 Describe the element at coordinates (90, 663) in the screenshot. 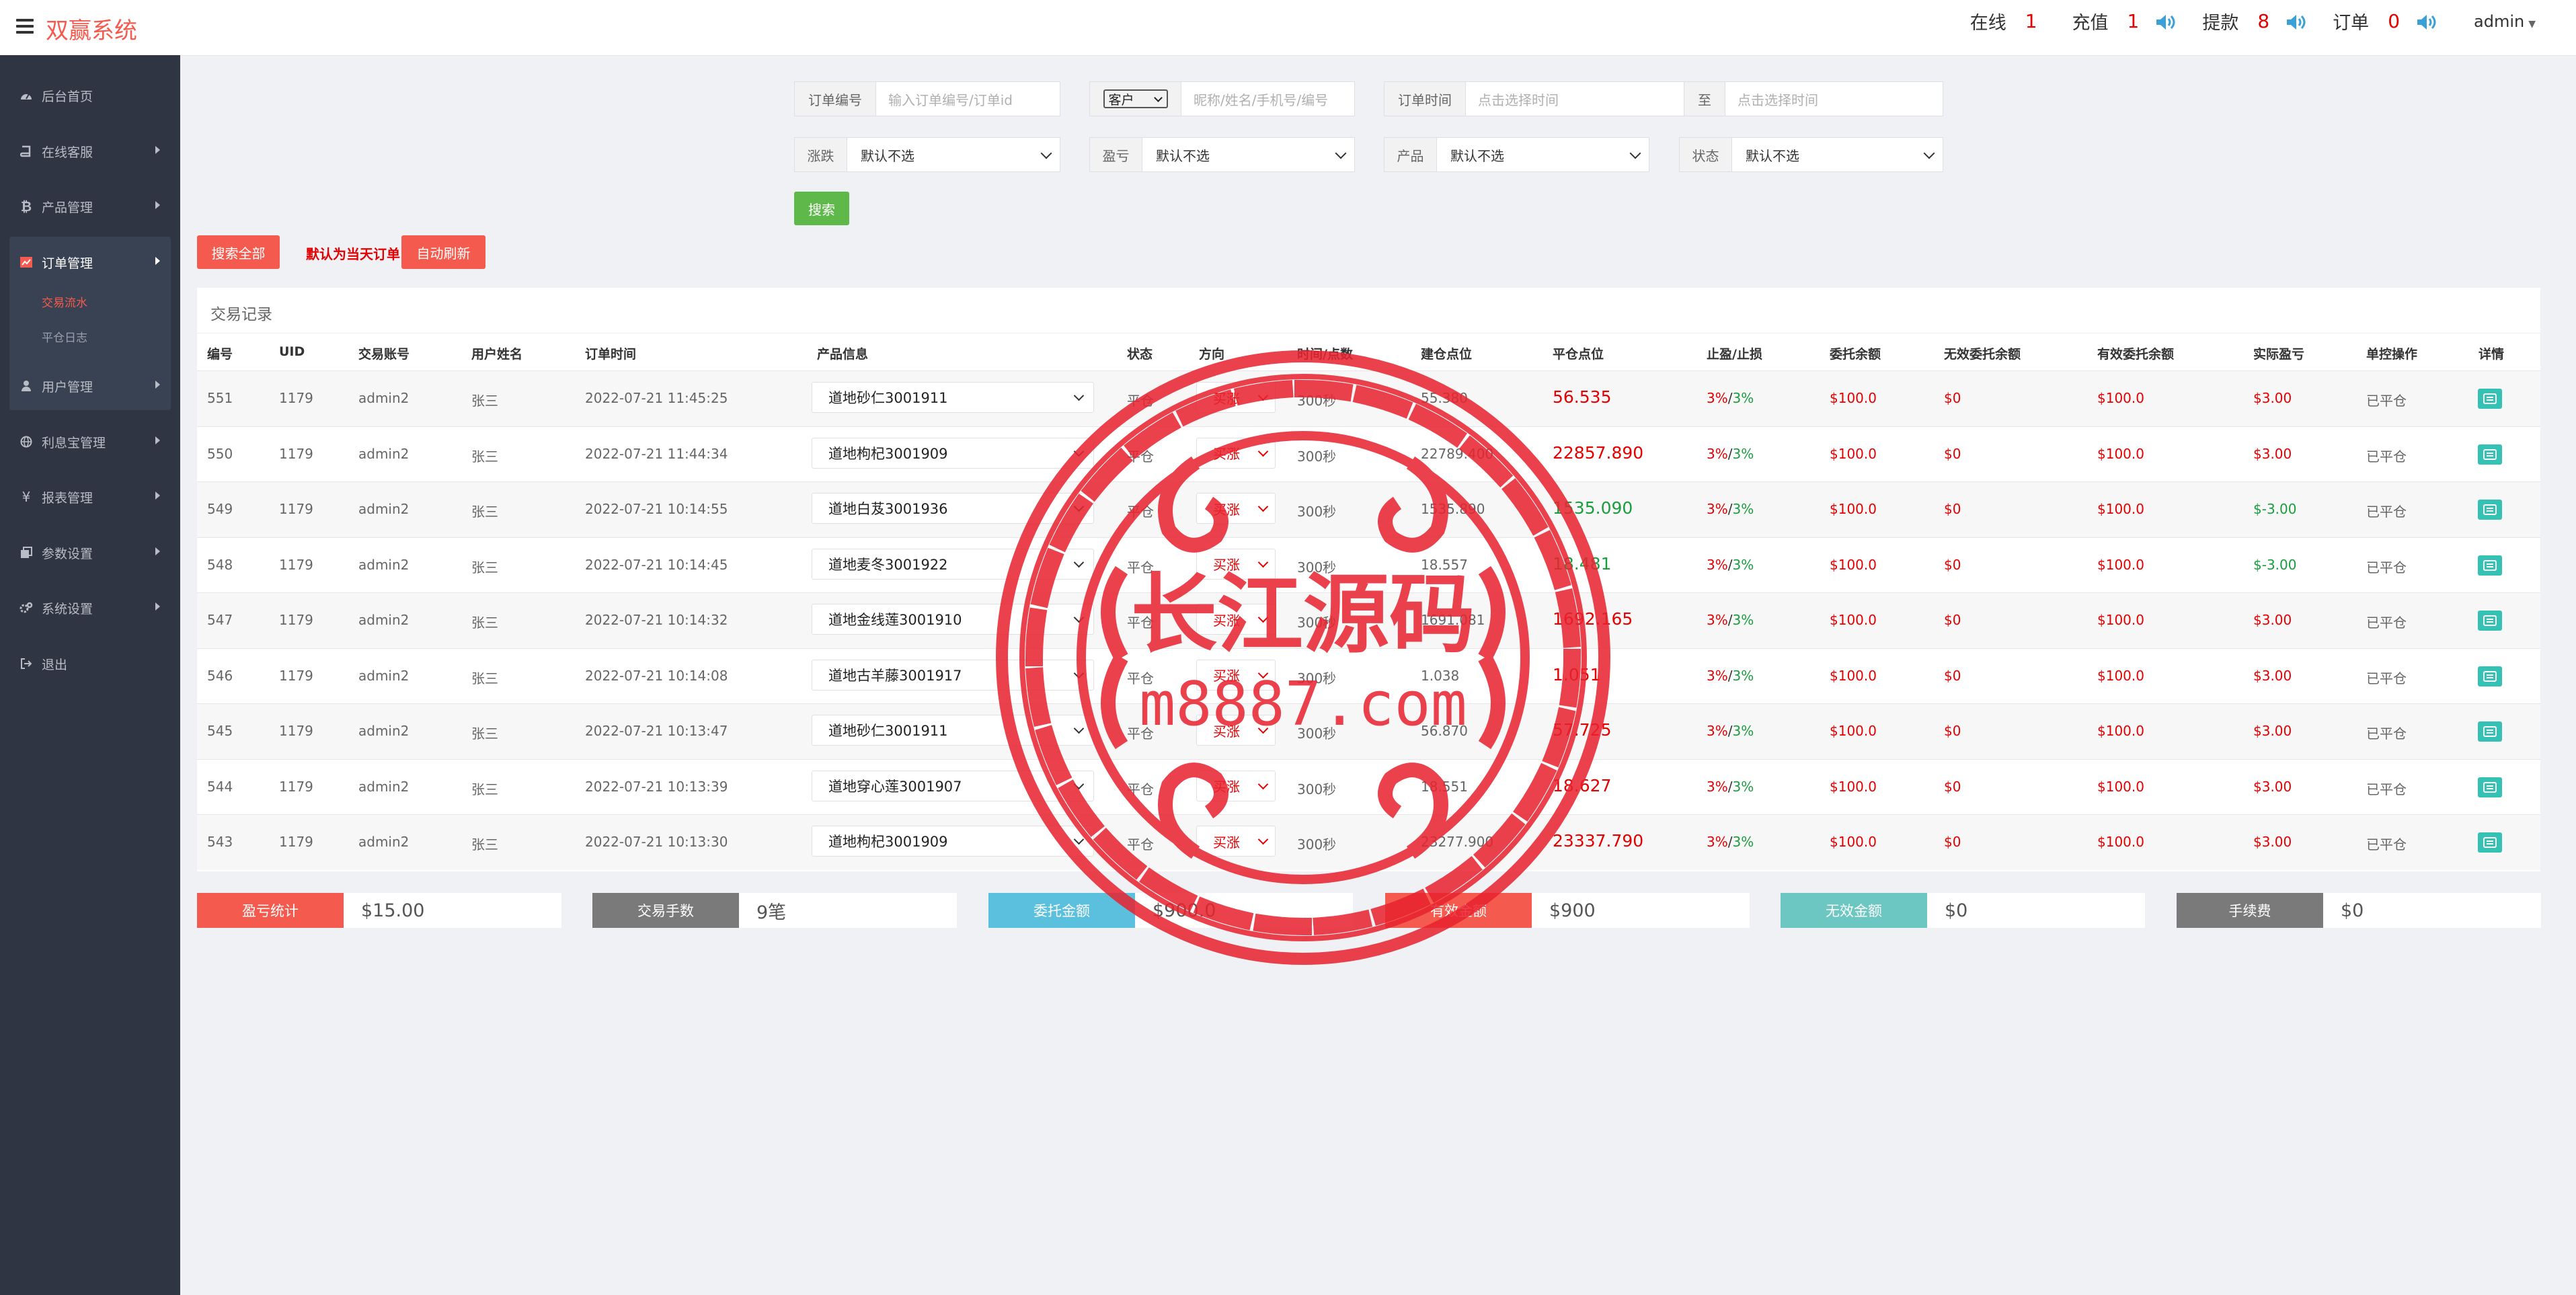

I see `sidebar-item-logout: 退出` at that location.